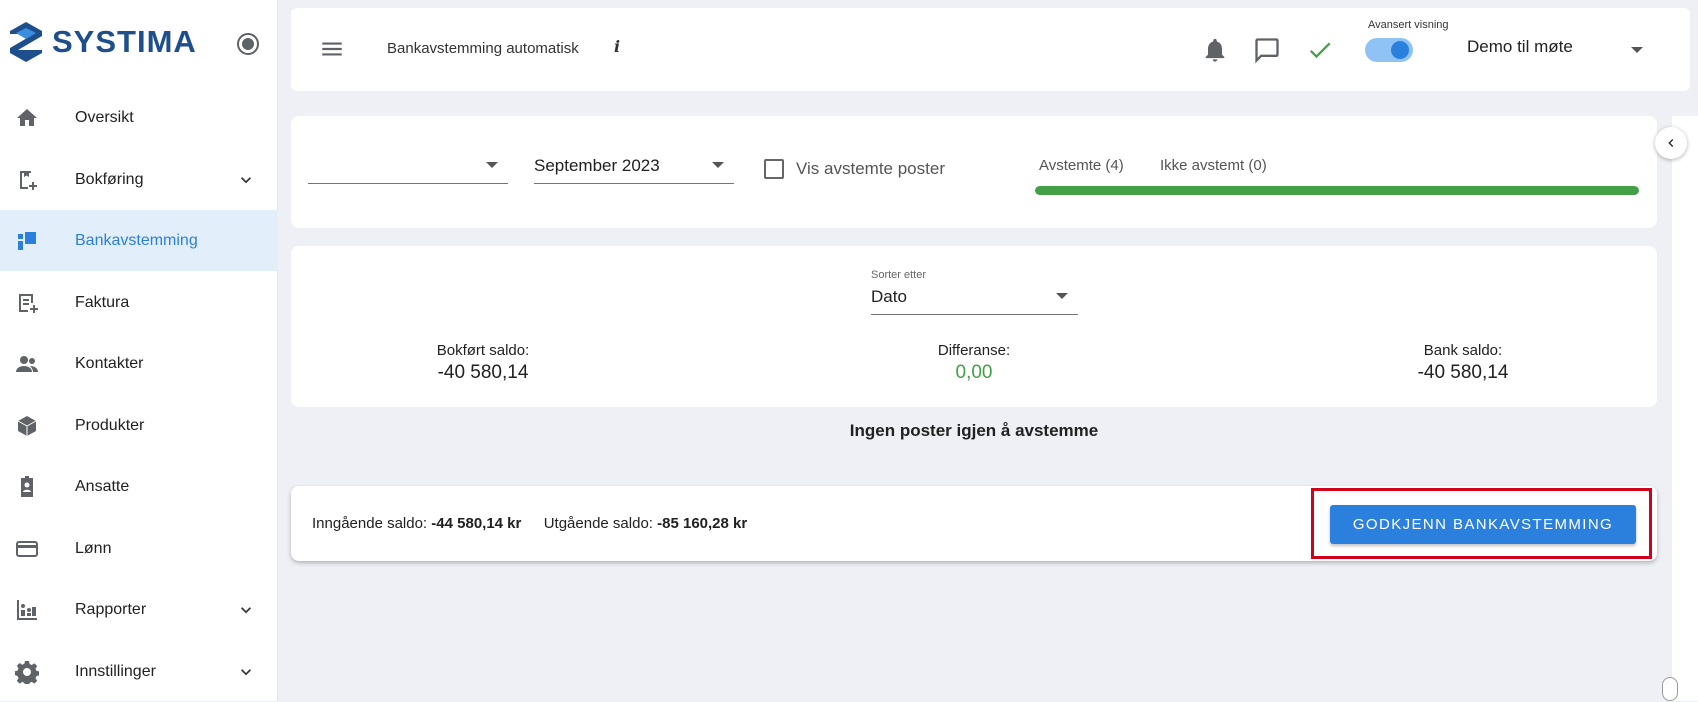 Image resolution: width=1698 pixels, height=702 pixels. I want to click on badge-icon, so click(27, 486).